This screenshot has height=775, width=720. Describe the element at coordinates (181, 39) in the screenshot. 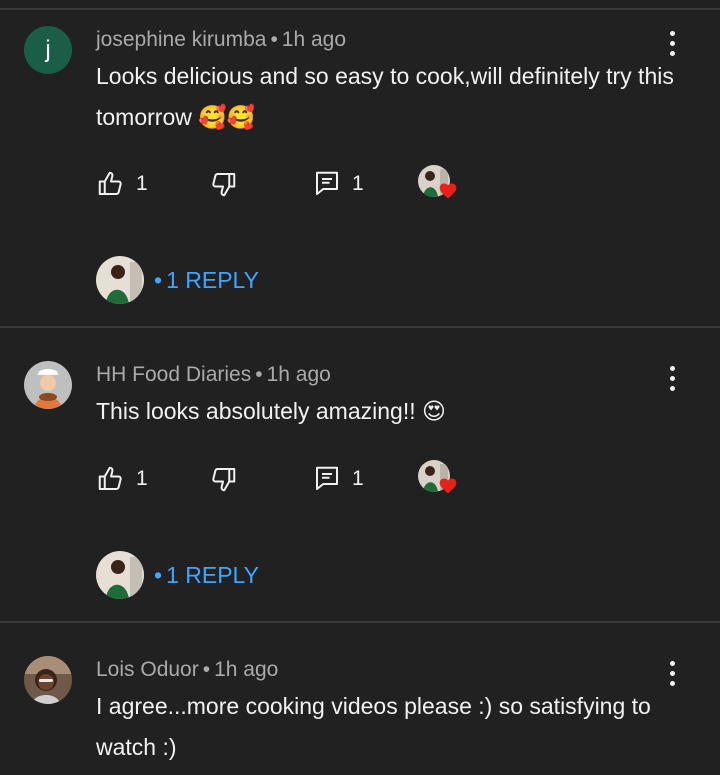

I see `author-name: josephine kirumba` at that location.